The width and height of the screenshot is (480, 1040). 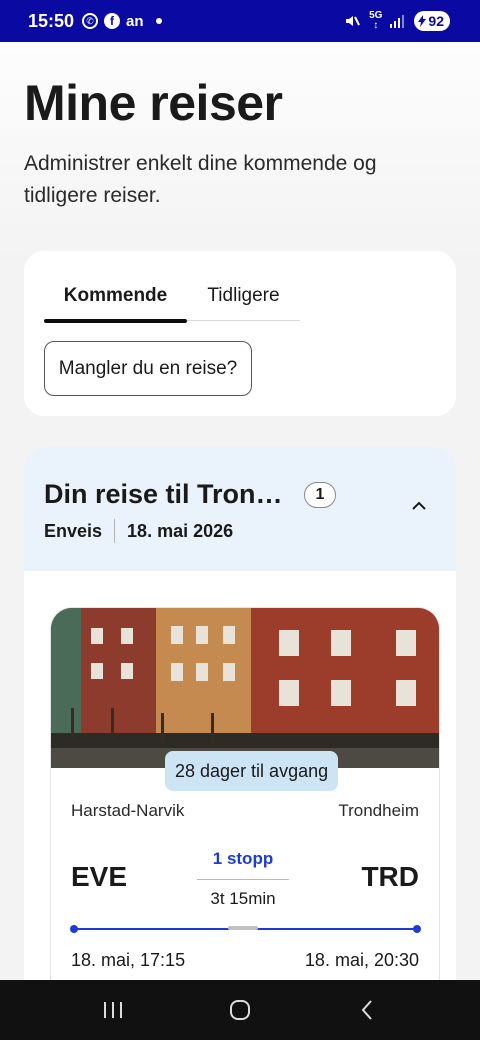 What do you see at coordinates (245, 688) in the screenshot?
I see `destination-image` at bounding box center [245, 688].